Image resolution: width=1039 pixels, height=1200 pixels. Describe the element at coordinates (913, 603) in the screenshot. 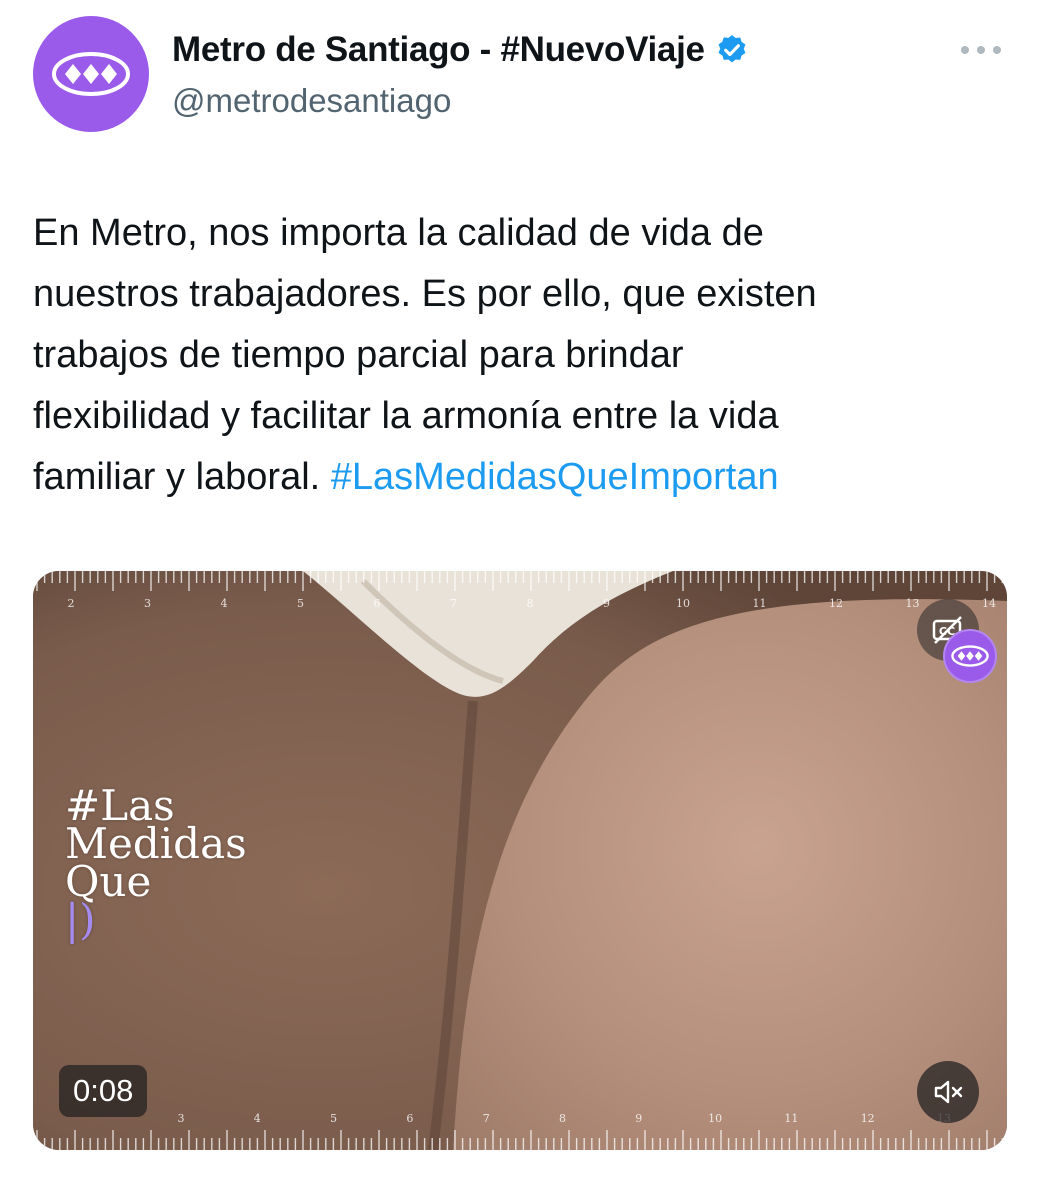

I see `ruler-number: 13` at that location.